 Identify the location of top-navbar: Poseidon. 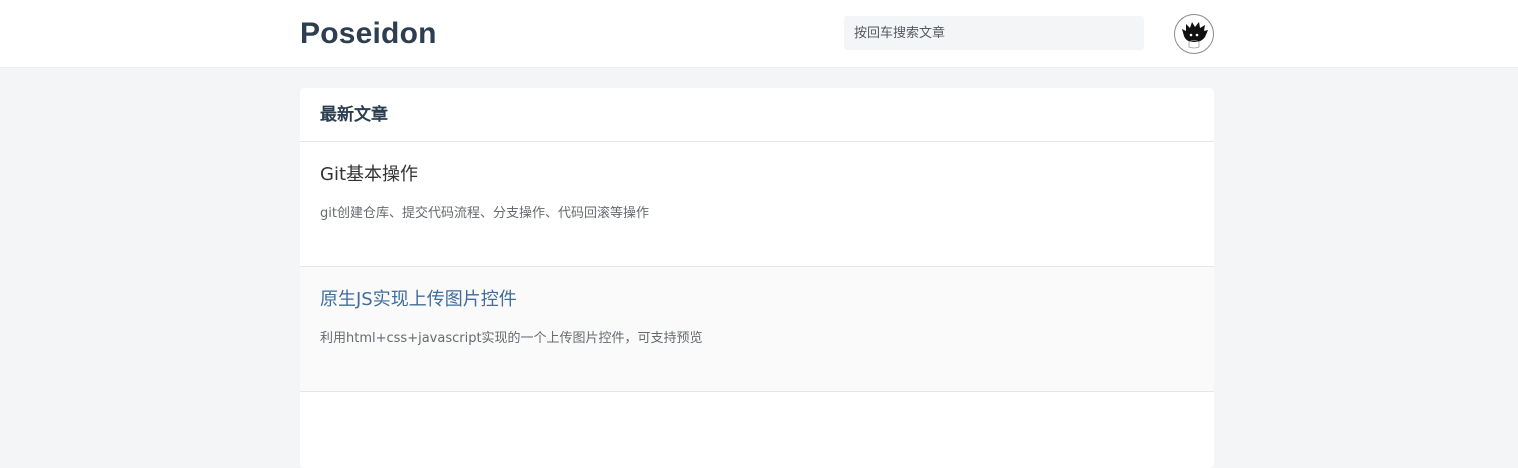
(759, 34).